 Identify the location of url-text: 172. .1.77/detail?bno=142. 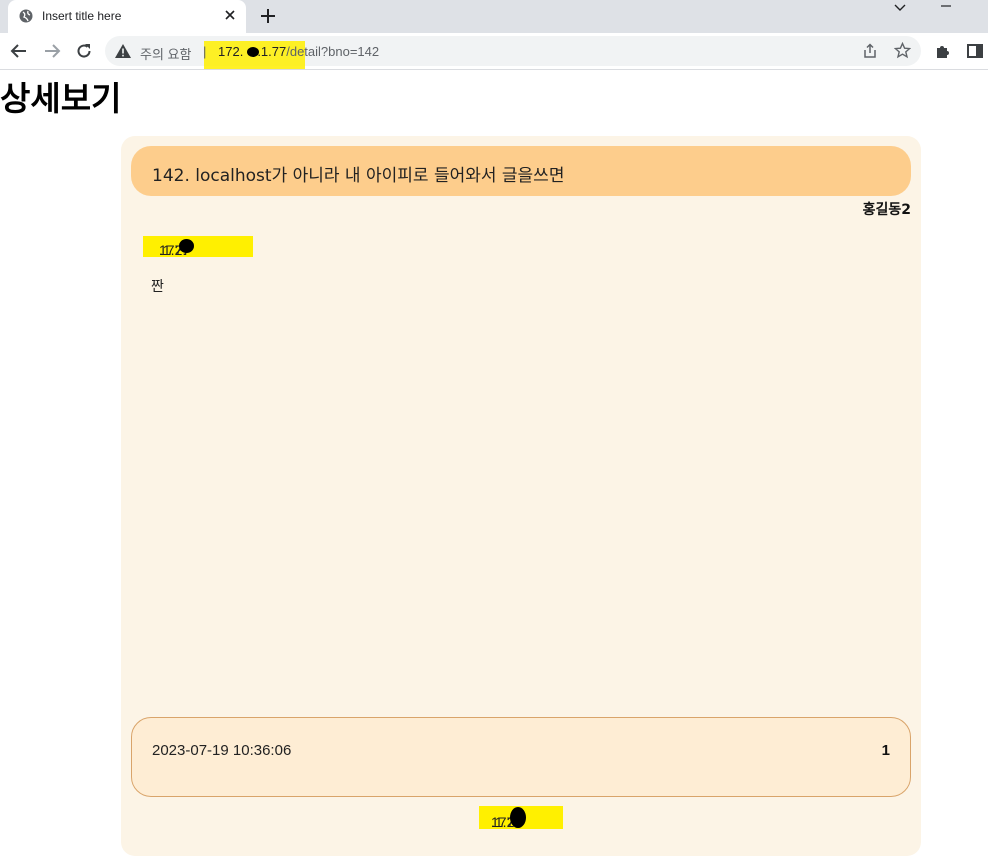
(298, 51).